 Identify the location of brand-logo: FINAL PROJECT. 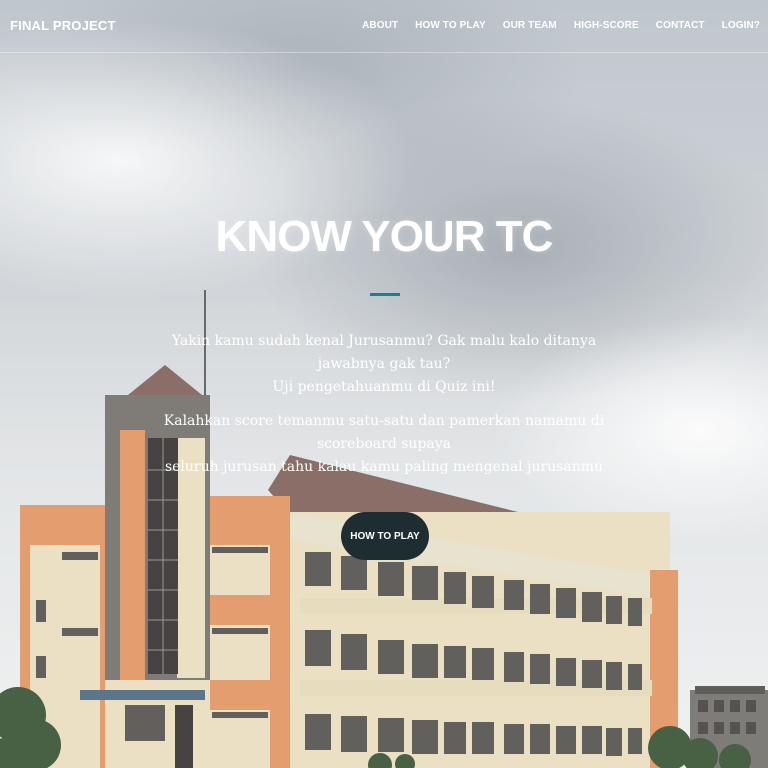
(63, 25).